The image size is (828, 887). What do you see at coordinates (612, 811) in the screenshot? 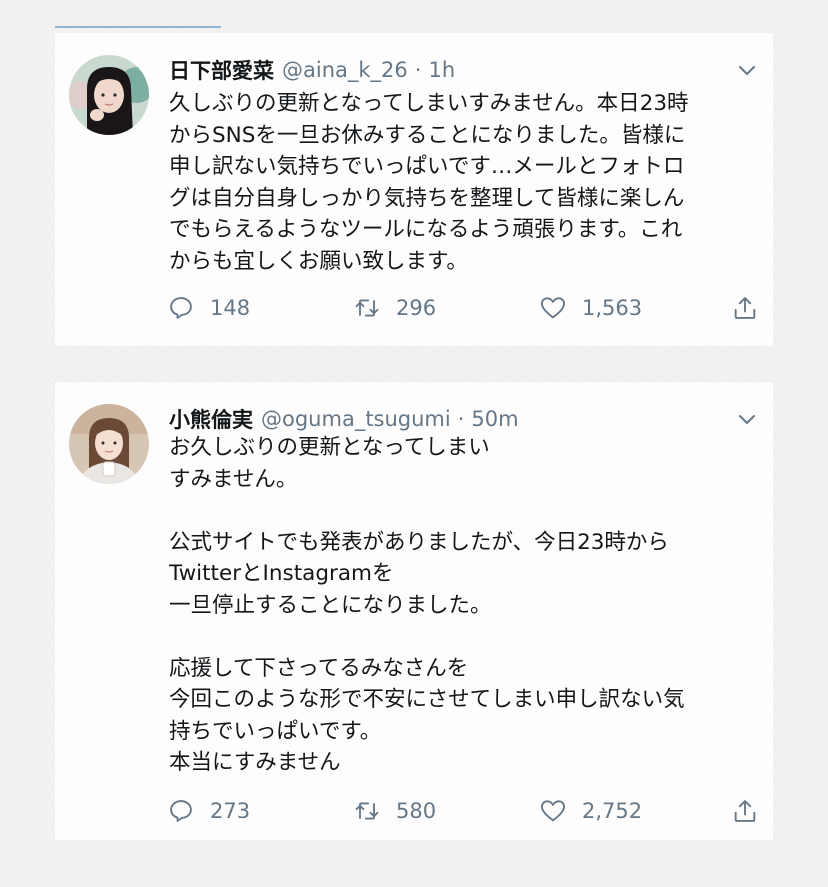
I see `like-count: 2,752` at bounding box center [612, 811].